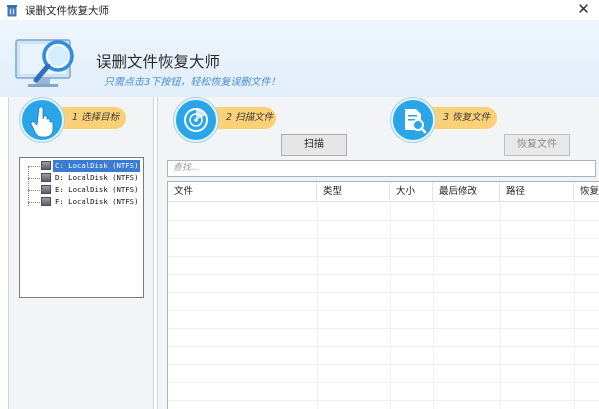 The image size is (599, 409). Describe the element at coordinates (299, 10) in the screenshot. I see `title-bar: 误删文件恢复大师 ✕` at that location.